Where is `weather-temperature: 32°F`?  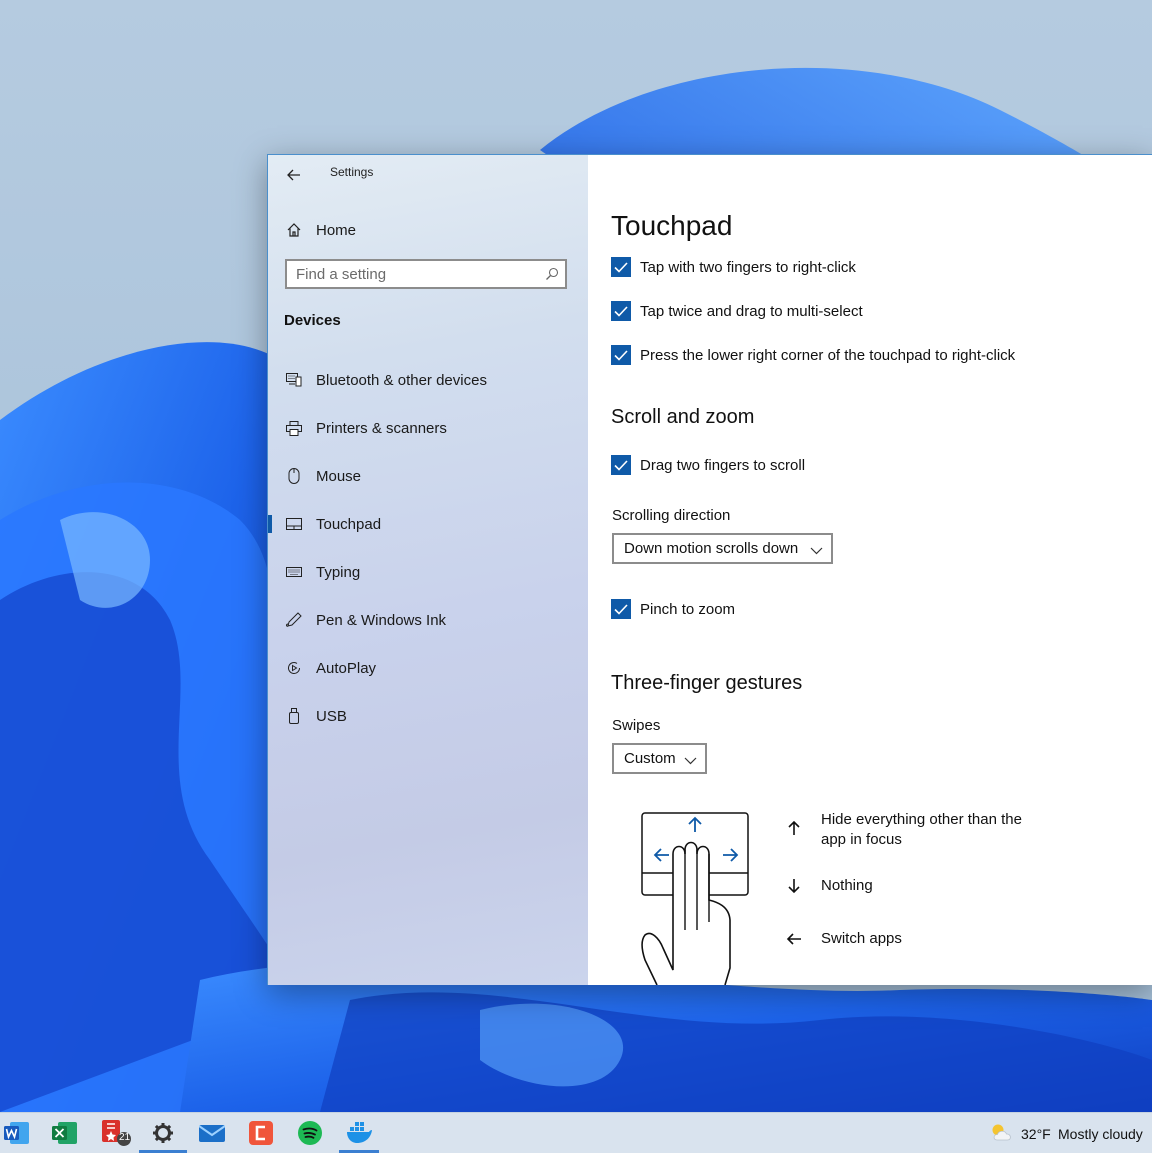
weather-temperature: 32°F is located at coordinates (1036, 1134).